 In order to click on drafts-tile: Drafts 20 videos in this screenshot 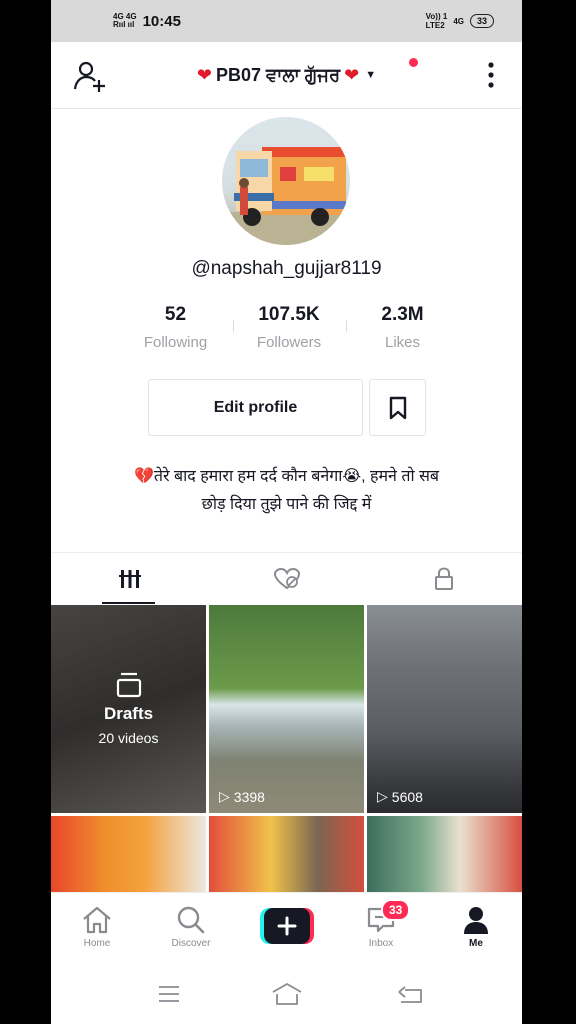, I will do `click(128, 709)`.